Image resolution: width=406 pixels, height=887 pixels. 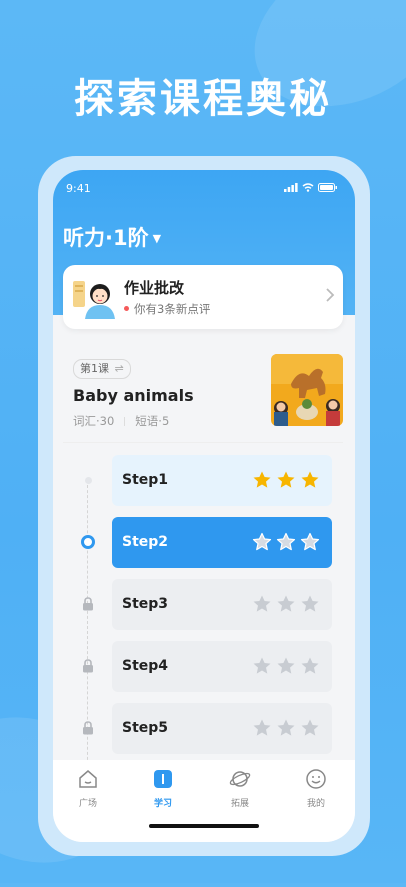 I want to click on tab-label: 我的, so click(x=315, y=804).